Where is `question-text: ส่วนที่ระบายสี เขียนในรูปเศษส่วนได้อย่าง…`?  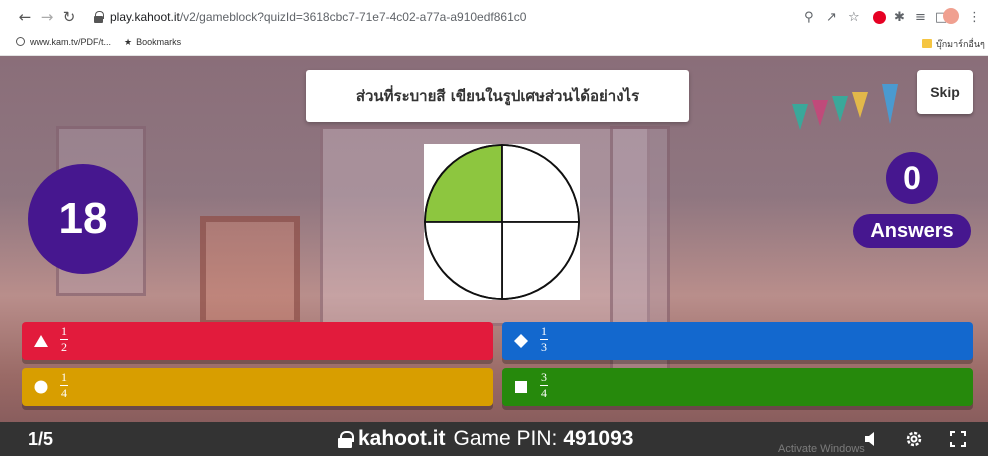 question-text: ส่วนที่ระบายสี เขียนในรูปเศษส่วนได้อย่าง… is located at coordinates (497, 96).